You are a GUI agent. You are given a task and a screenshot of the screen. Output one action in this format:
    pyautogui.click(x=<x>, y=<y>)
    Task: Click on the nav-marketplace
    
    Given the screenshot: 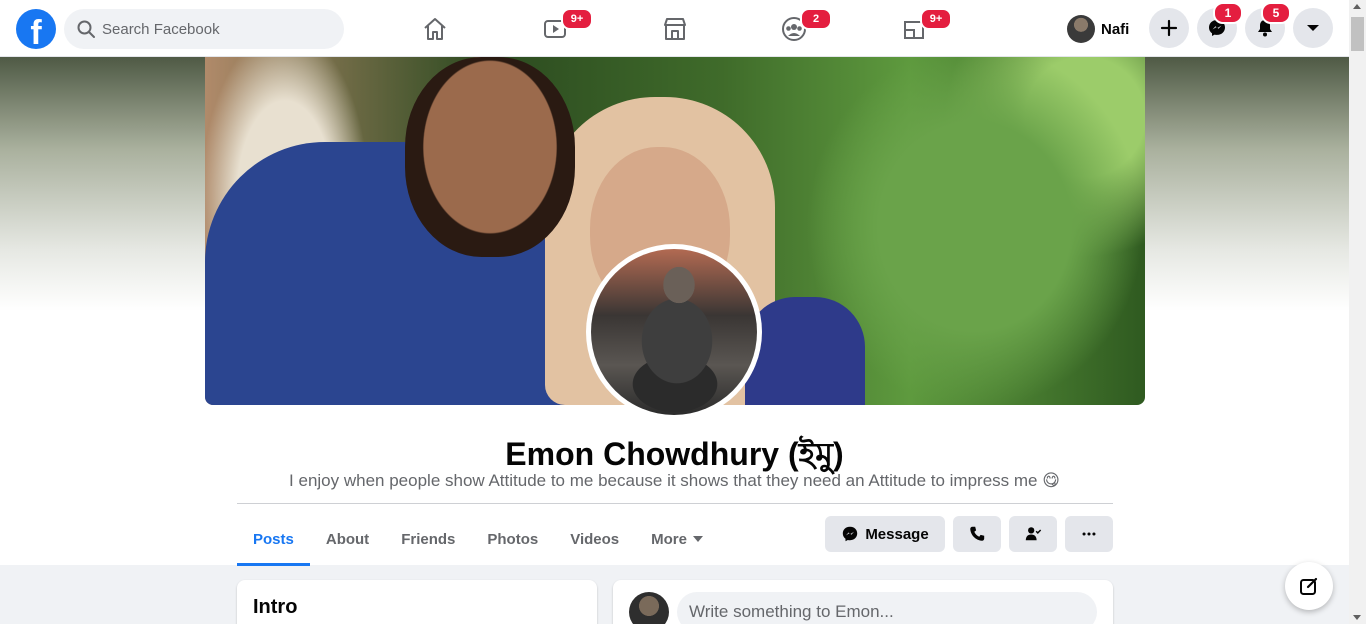 What is the action you would take?
    pyautogui.click(x=675, y=29)
    